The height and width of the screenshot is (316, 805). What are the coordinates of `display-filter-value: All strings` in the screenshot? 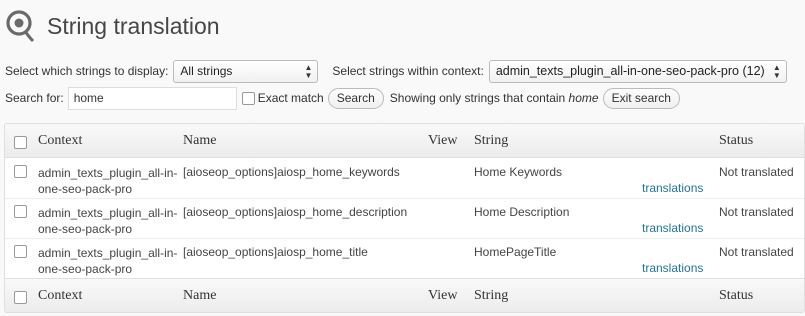 It's located at (206, 71).